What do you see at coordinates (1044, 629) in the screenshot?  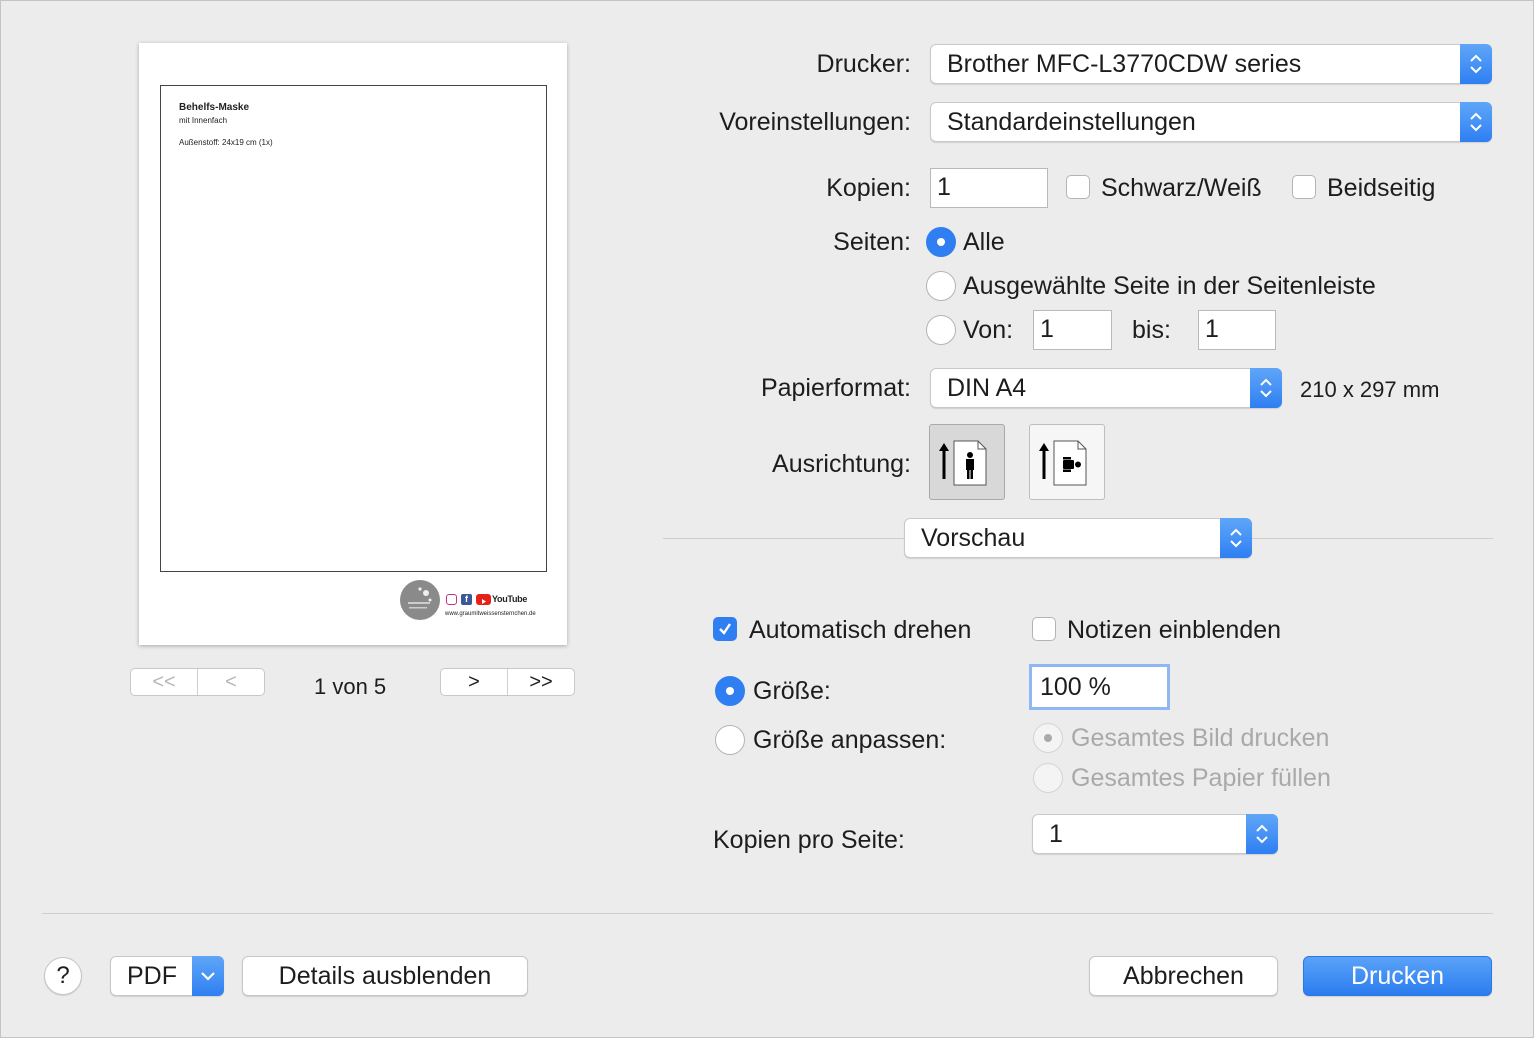 I see `show-notes-checkbox` at bounding box center [1044, 629].